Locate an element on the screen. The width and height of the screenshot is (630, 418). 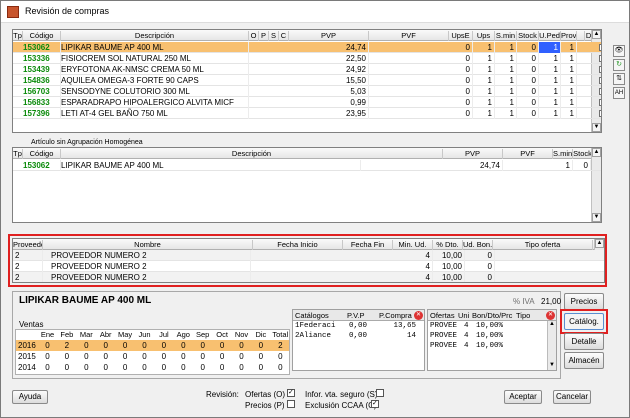
table-row: 153062 LIPIKAR BAUME AP 400 ML 24,74 0 1 1 0 1 1 is located at coordinates (307, 47).